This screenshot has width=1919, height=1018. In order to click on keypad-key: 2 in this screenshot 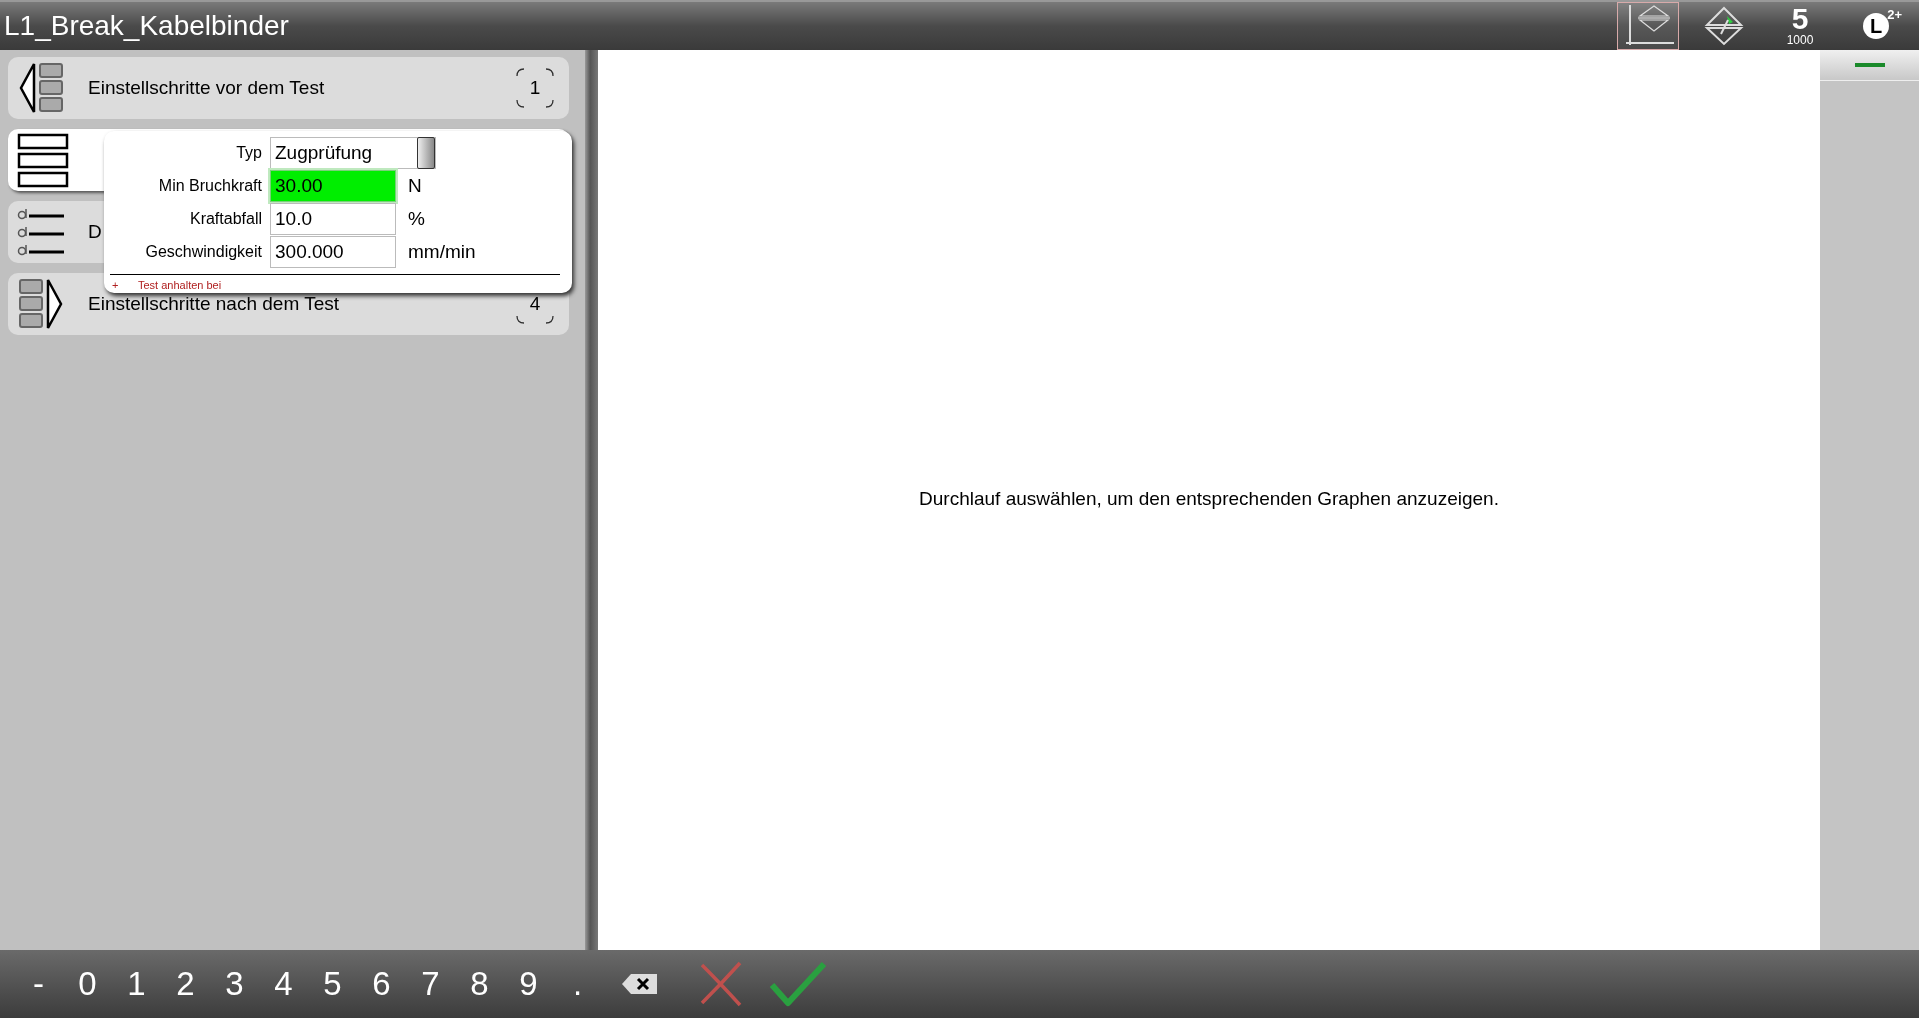, I will do `click(185, 984)`.